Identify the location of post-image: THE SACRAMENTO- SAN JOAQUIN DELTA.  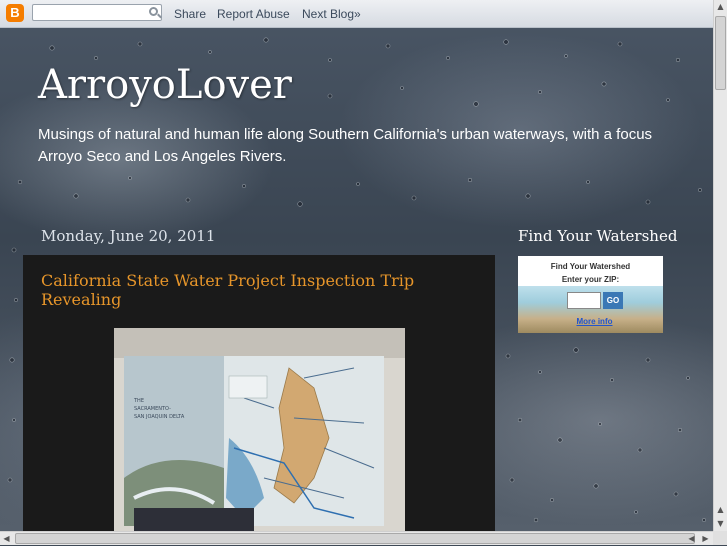
(259, 429).